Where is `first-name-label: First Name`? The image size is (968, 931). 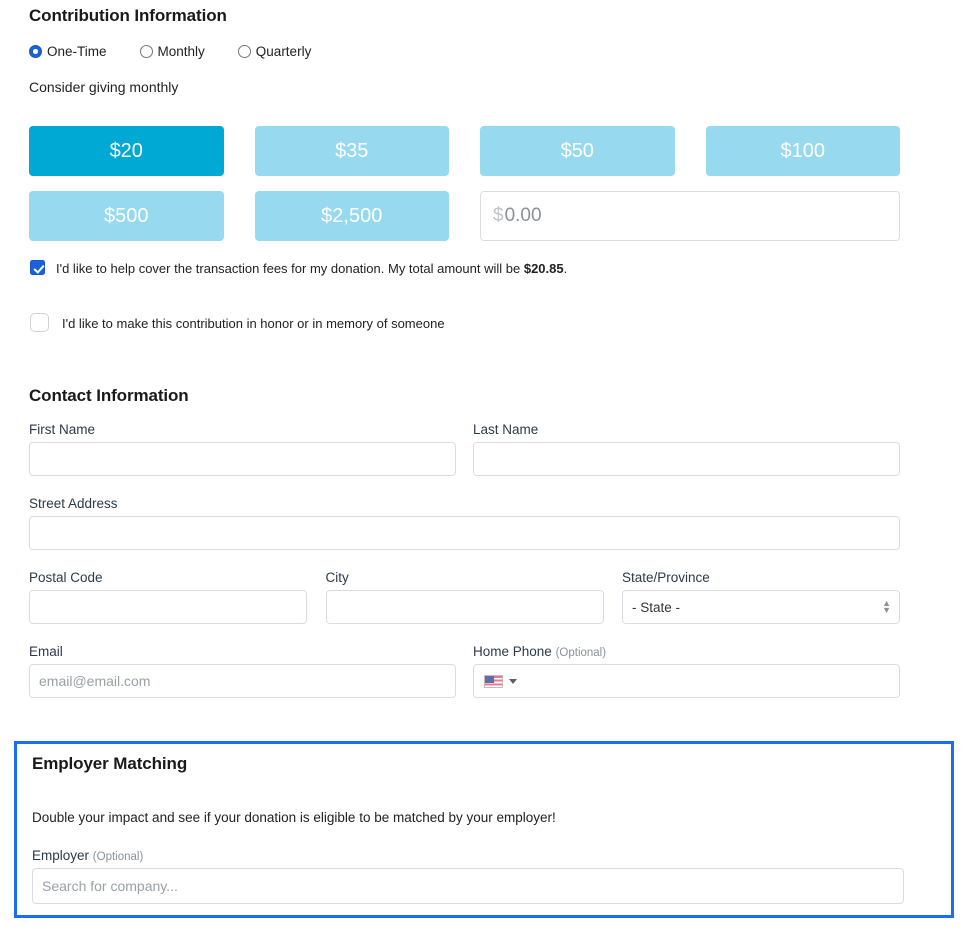 first-name-label: First Name is located at coordinates (62, 429).